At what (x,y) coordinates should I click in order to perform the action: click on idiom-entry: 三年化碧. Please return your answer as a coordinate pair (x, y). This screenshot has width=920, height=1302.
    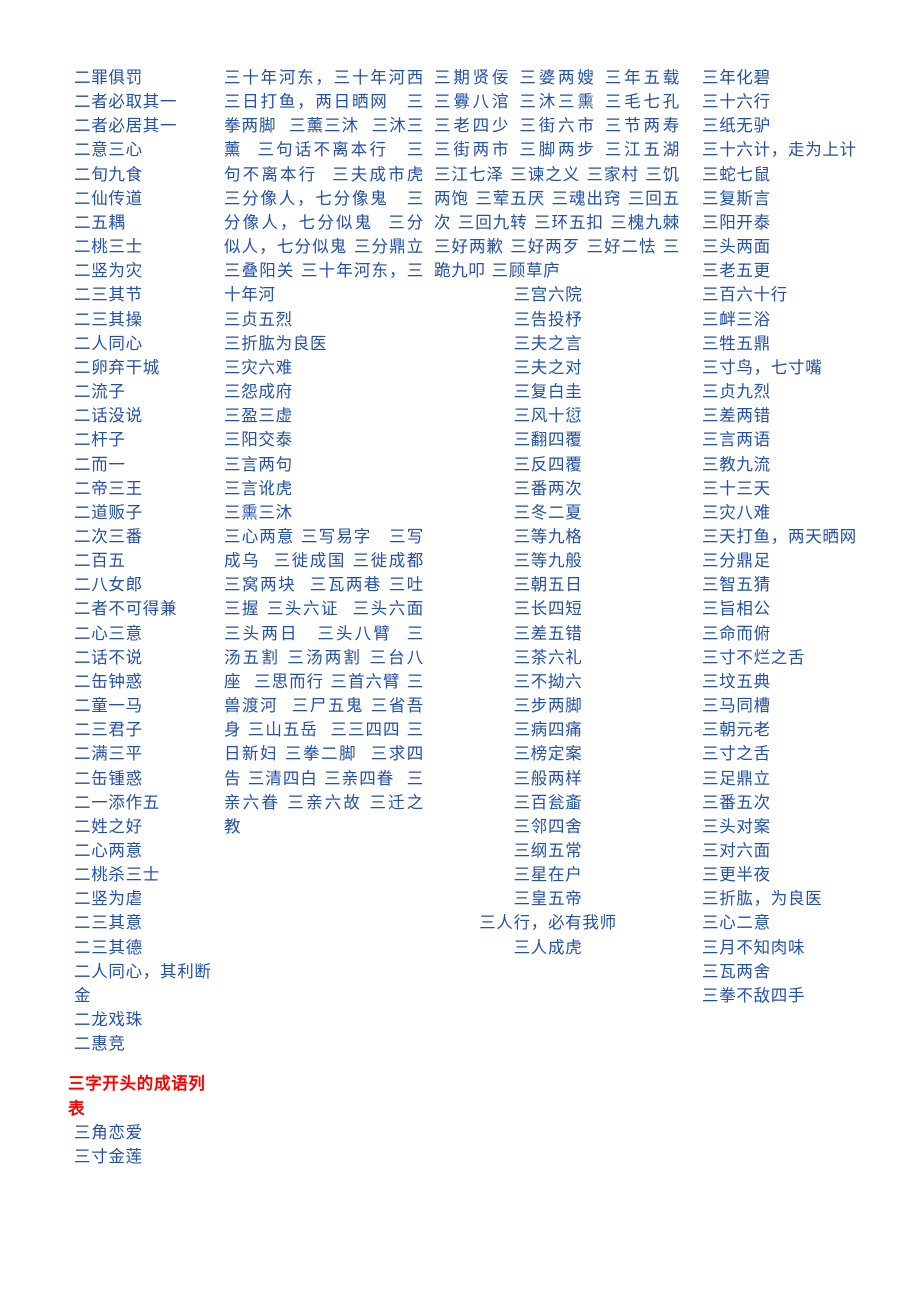
    Looking at the image, I should click on (736, 77).